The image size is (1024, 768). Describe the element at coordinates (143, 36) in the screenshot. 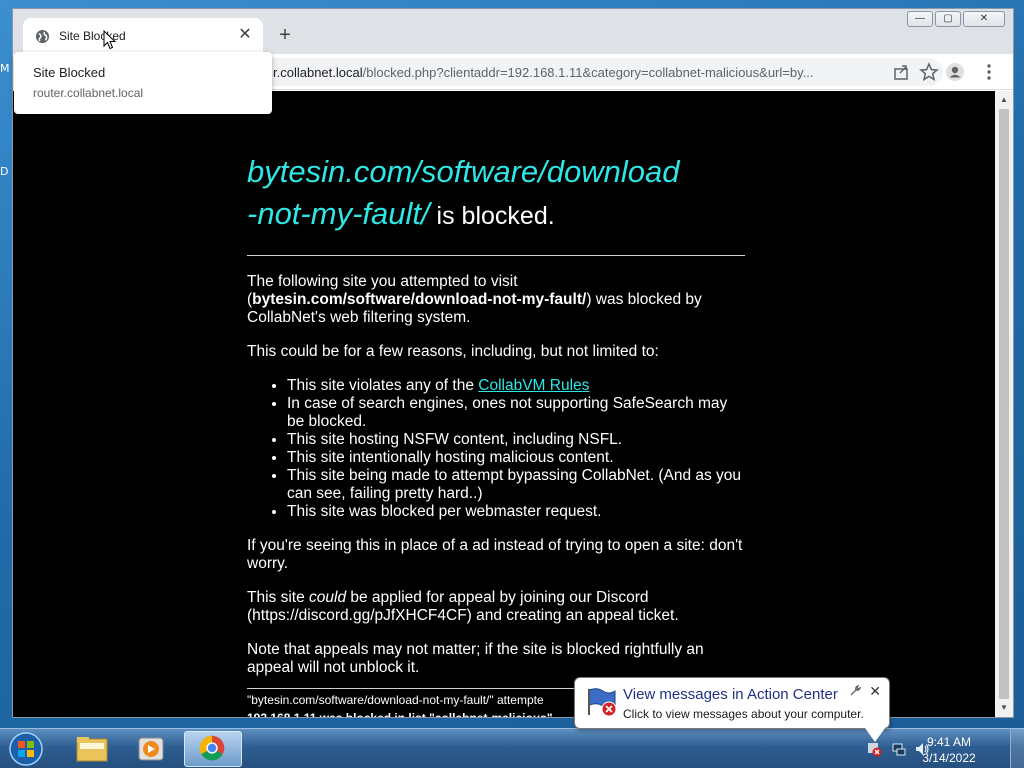

I see `tab-site-blocked: Site Blocked ✕` at that location.